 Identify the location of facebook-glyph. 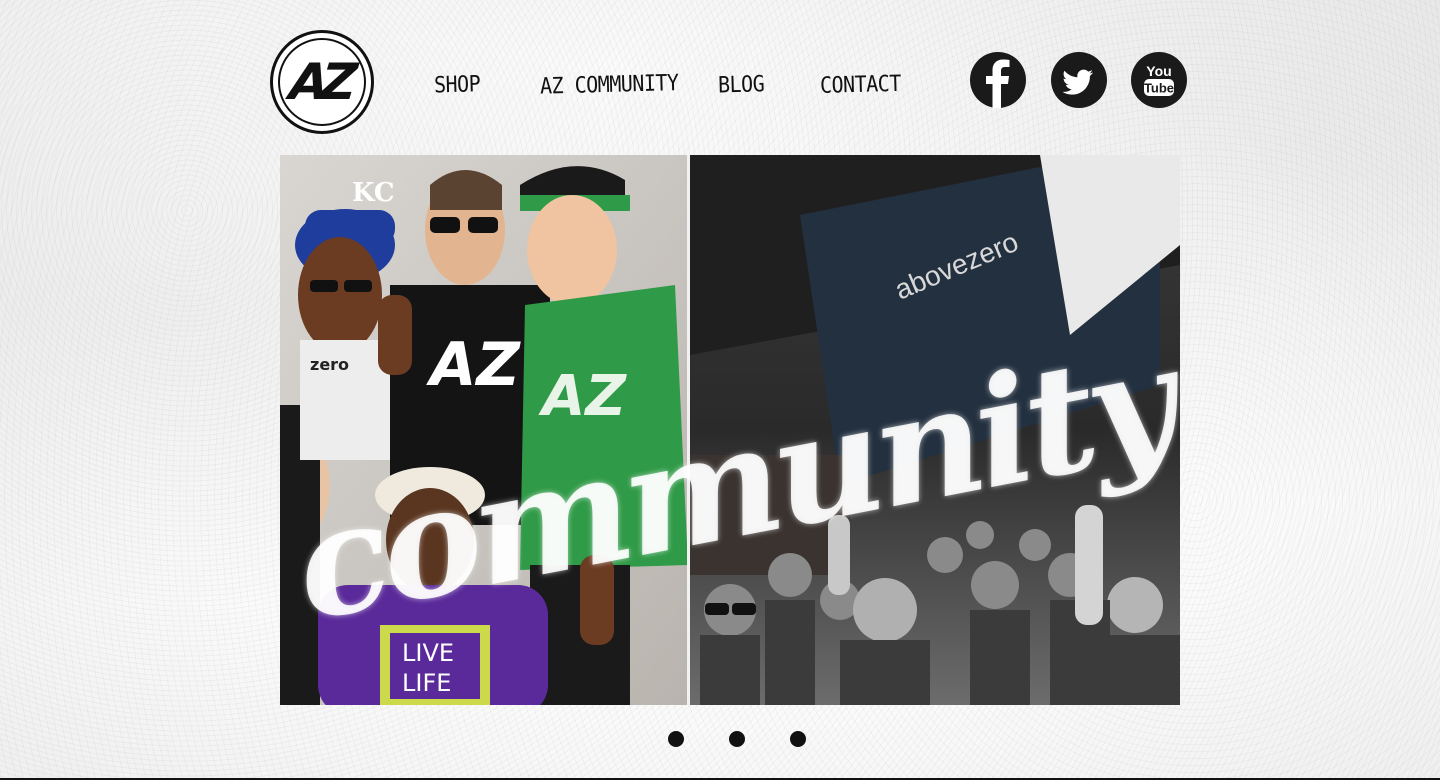
(998, 83).